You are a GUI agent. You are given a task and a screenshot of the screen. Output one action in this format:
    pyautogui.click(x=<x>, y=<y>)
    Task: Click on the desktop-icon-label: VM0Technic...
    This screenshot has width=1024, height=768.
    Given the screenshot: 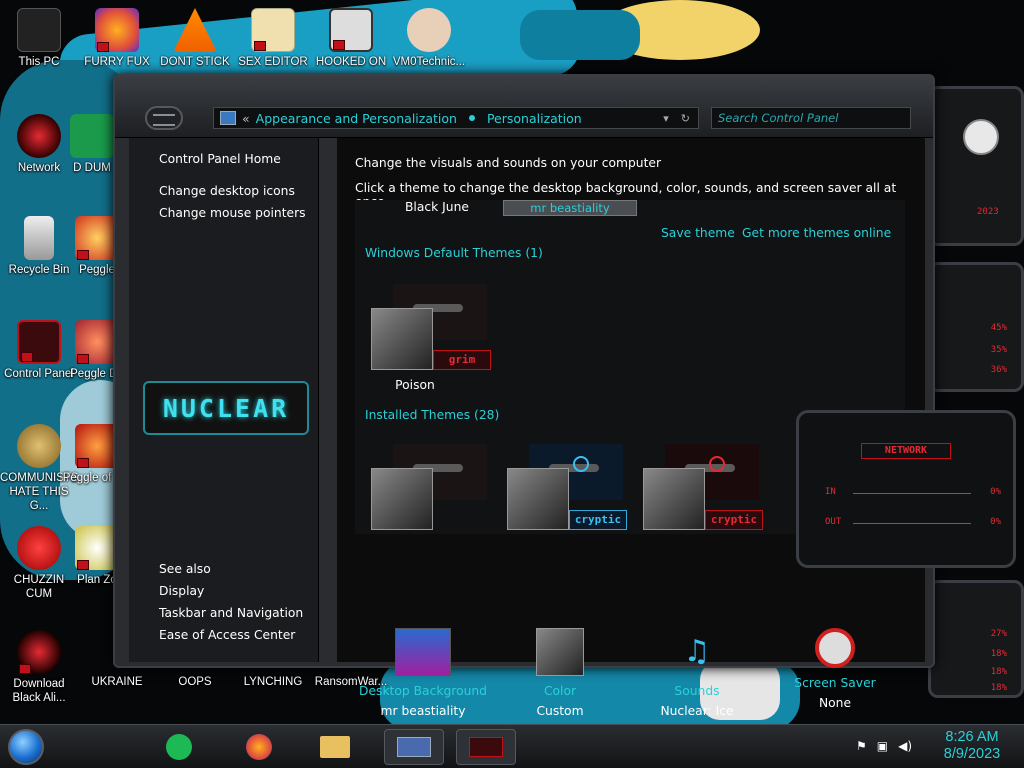 What is the action you would take?
    pyautogui.click(x=429, y=62)
    